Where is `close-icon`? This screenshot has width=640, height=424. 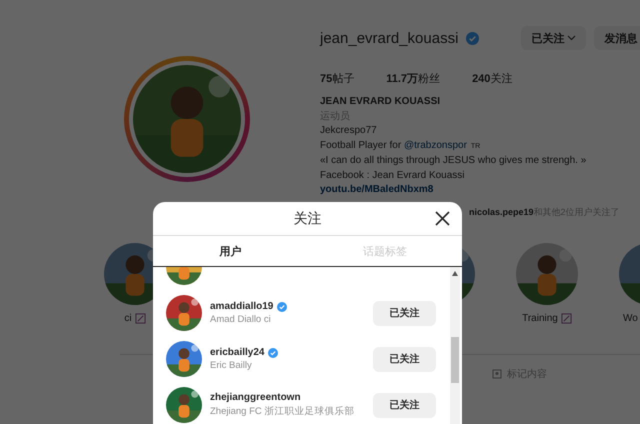 close-icon is located at coordinates (442, 218).